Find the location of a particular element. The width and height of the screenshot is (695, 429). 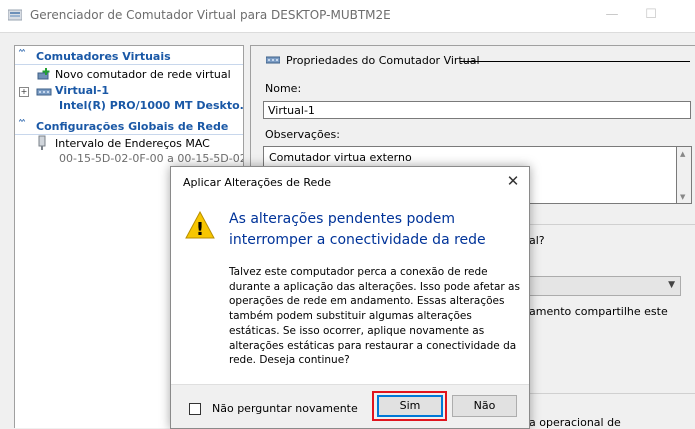

section-virtual-switches: ˄˄ Comutadores Virtuais is located at coordinates (129, 56).